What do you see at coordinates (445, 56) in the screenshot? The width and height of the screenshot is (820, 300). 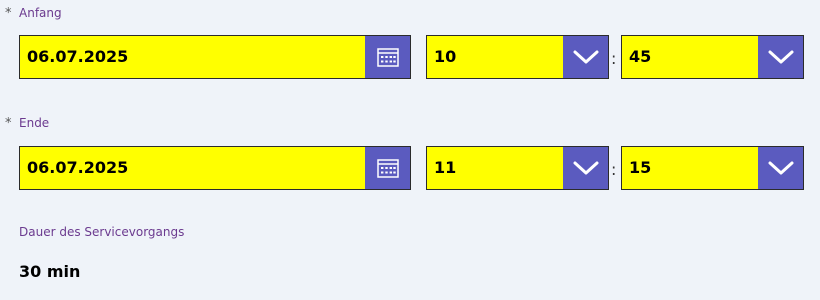 I see `start-hour-value: 10` at bounding box center [445, 56].